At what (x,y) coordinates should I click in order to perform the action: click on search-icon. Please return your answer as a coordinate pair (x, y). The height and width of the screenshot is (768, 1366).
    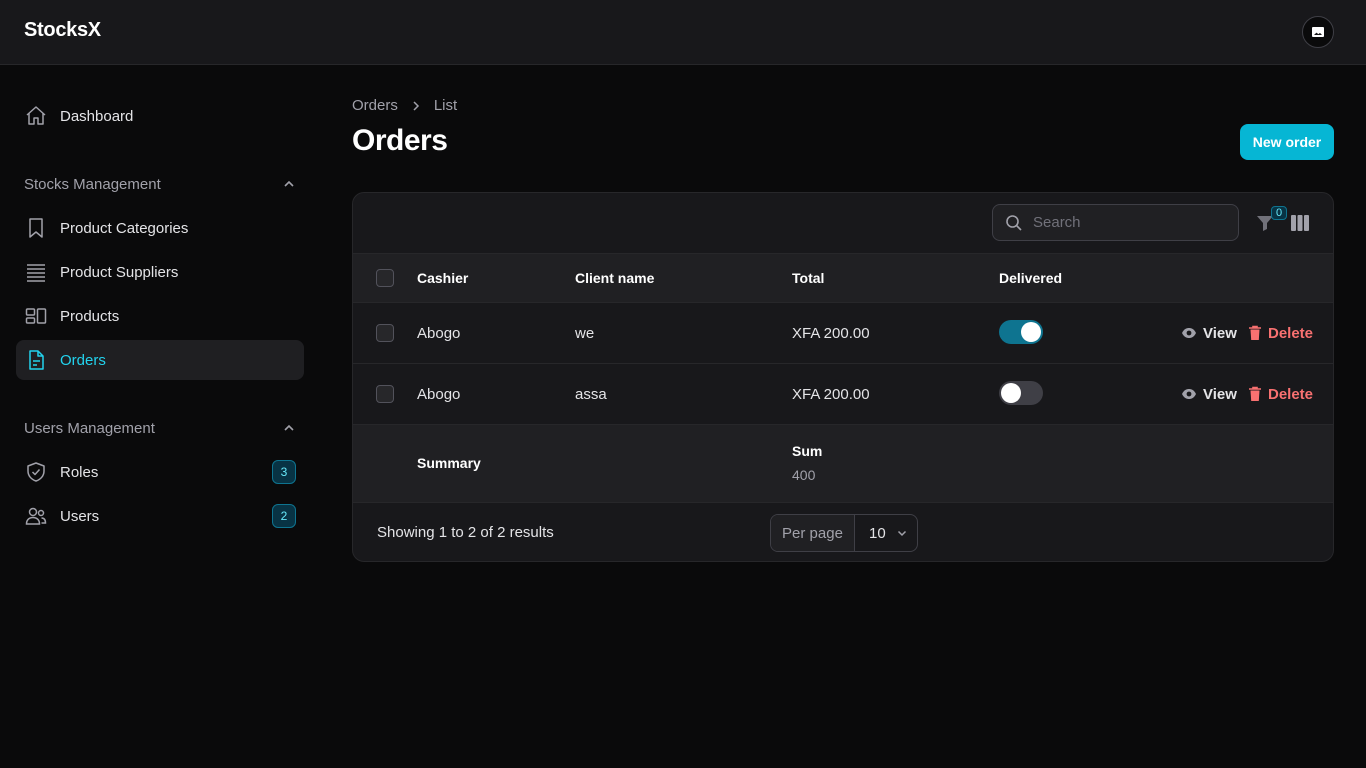
    Looking at the image, I should click on (1014, 223).